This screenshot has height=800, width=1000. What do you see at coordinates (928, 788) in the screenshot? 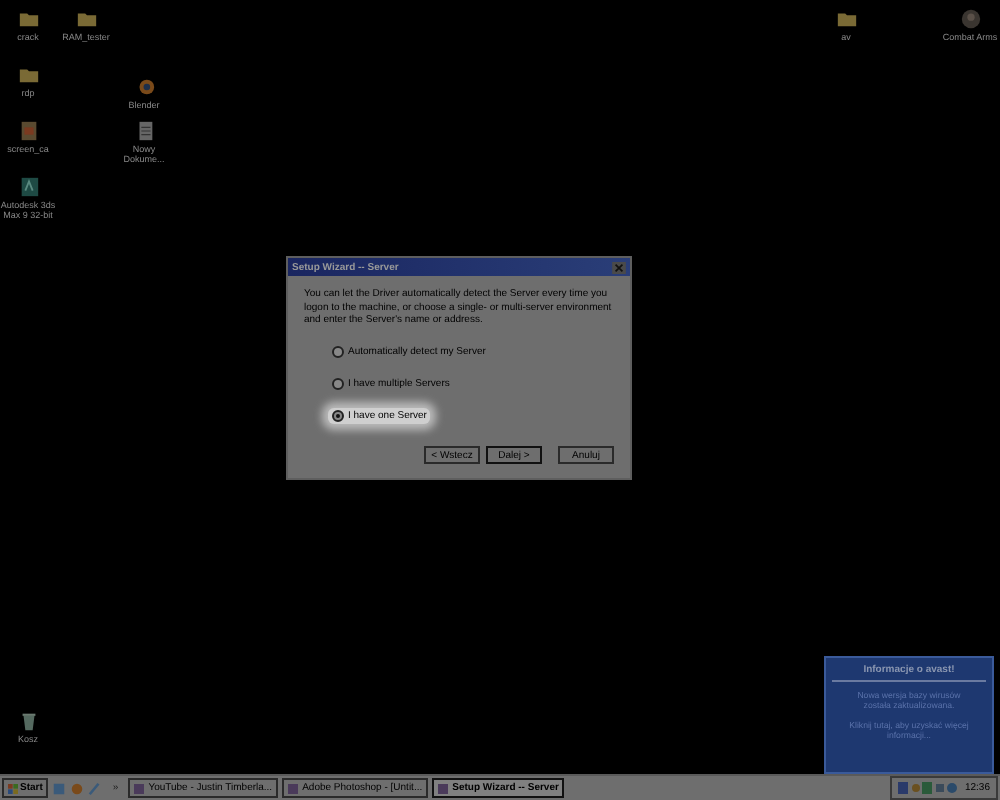
I see `tray-icons-drawing` at bounding box center [928, 788].